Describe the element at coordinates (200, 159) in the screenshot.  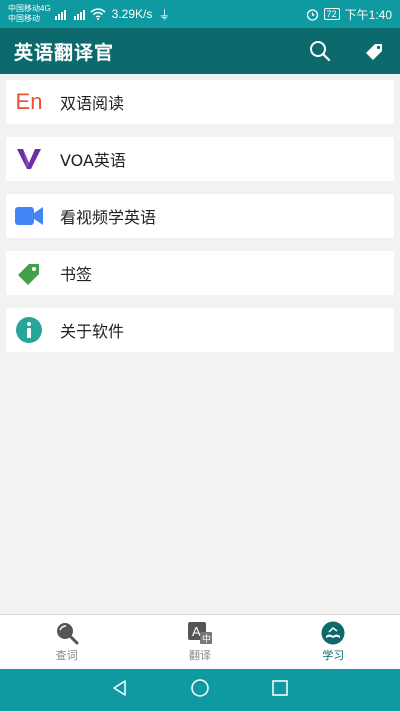
I see `menu-item-voa: VOA英语` at that location.